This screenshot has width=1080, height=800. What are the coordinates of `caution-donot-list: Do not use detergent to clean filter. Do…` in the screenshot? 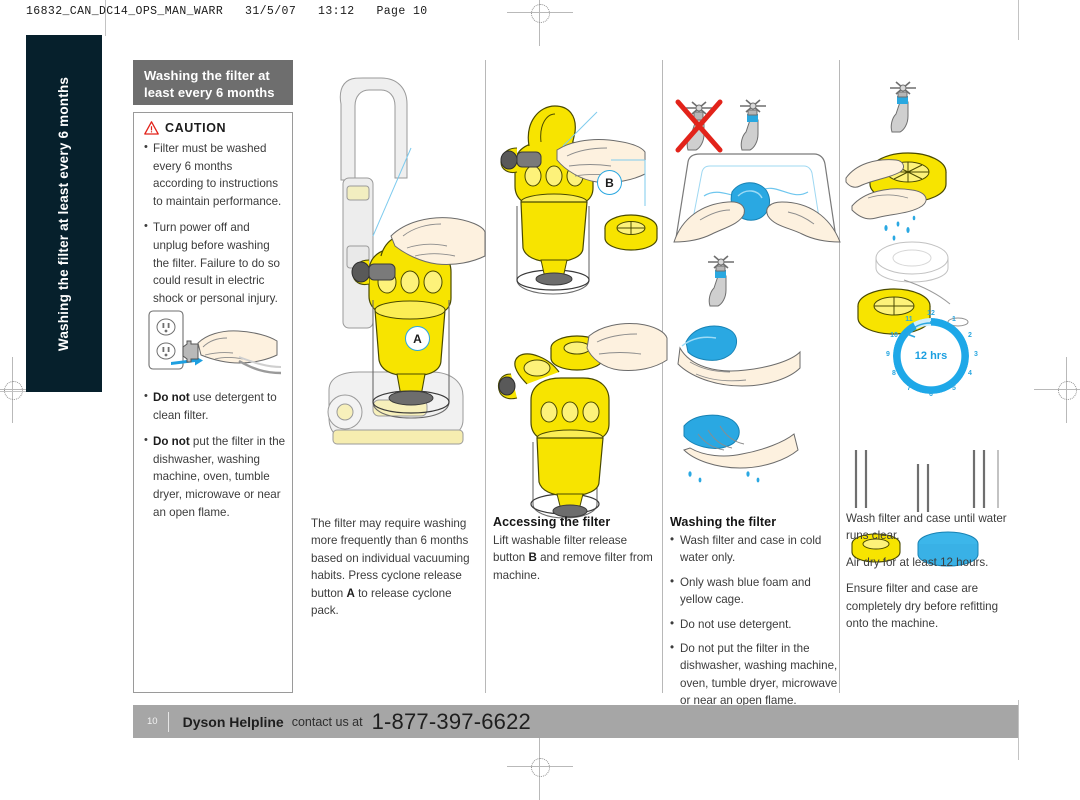 It's located at (215, 459).